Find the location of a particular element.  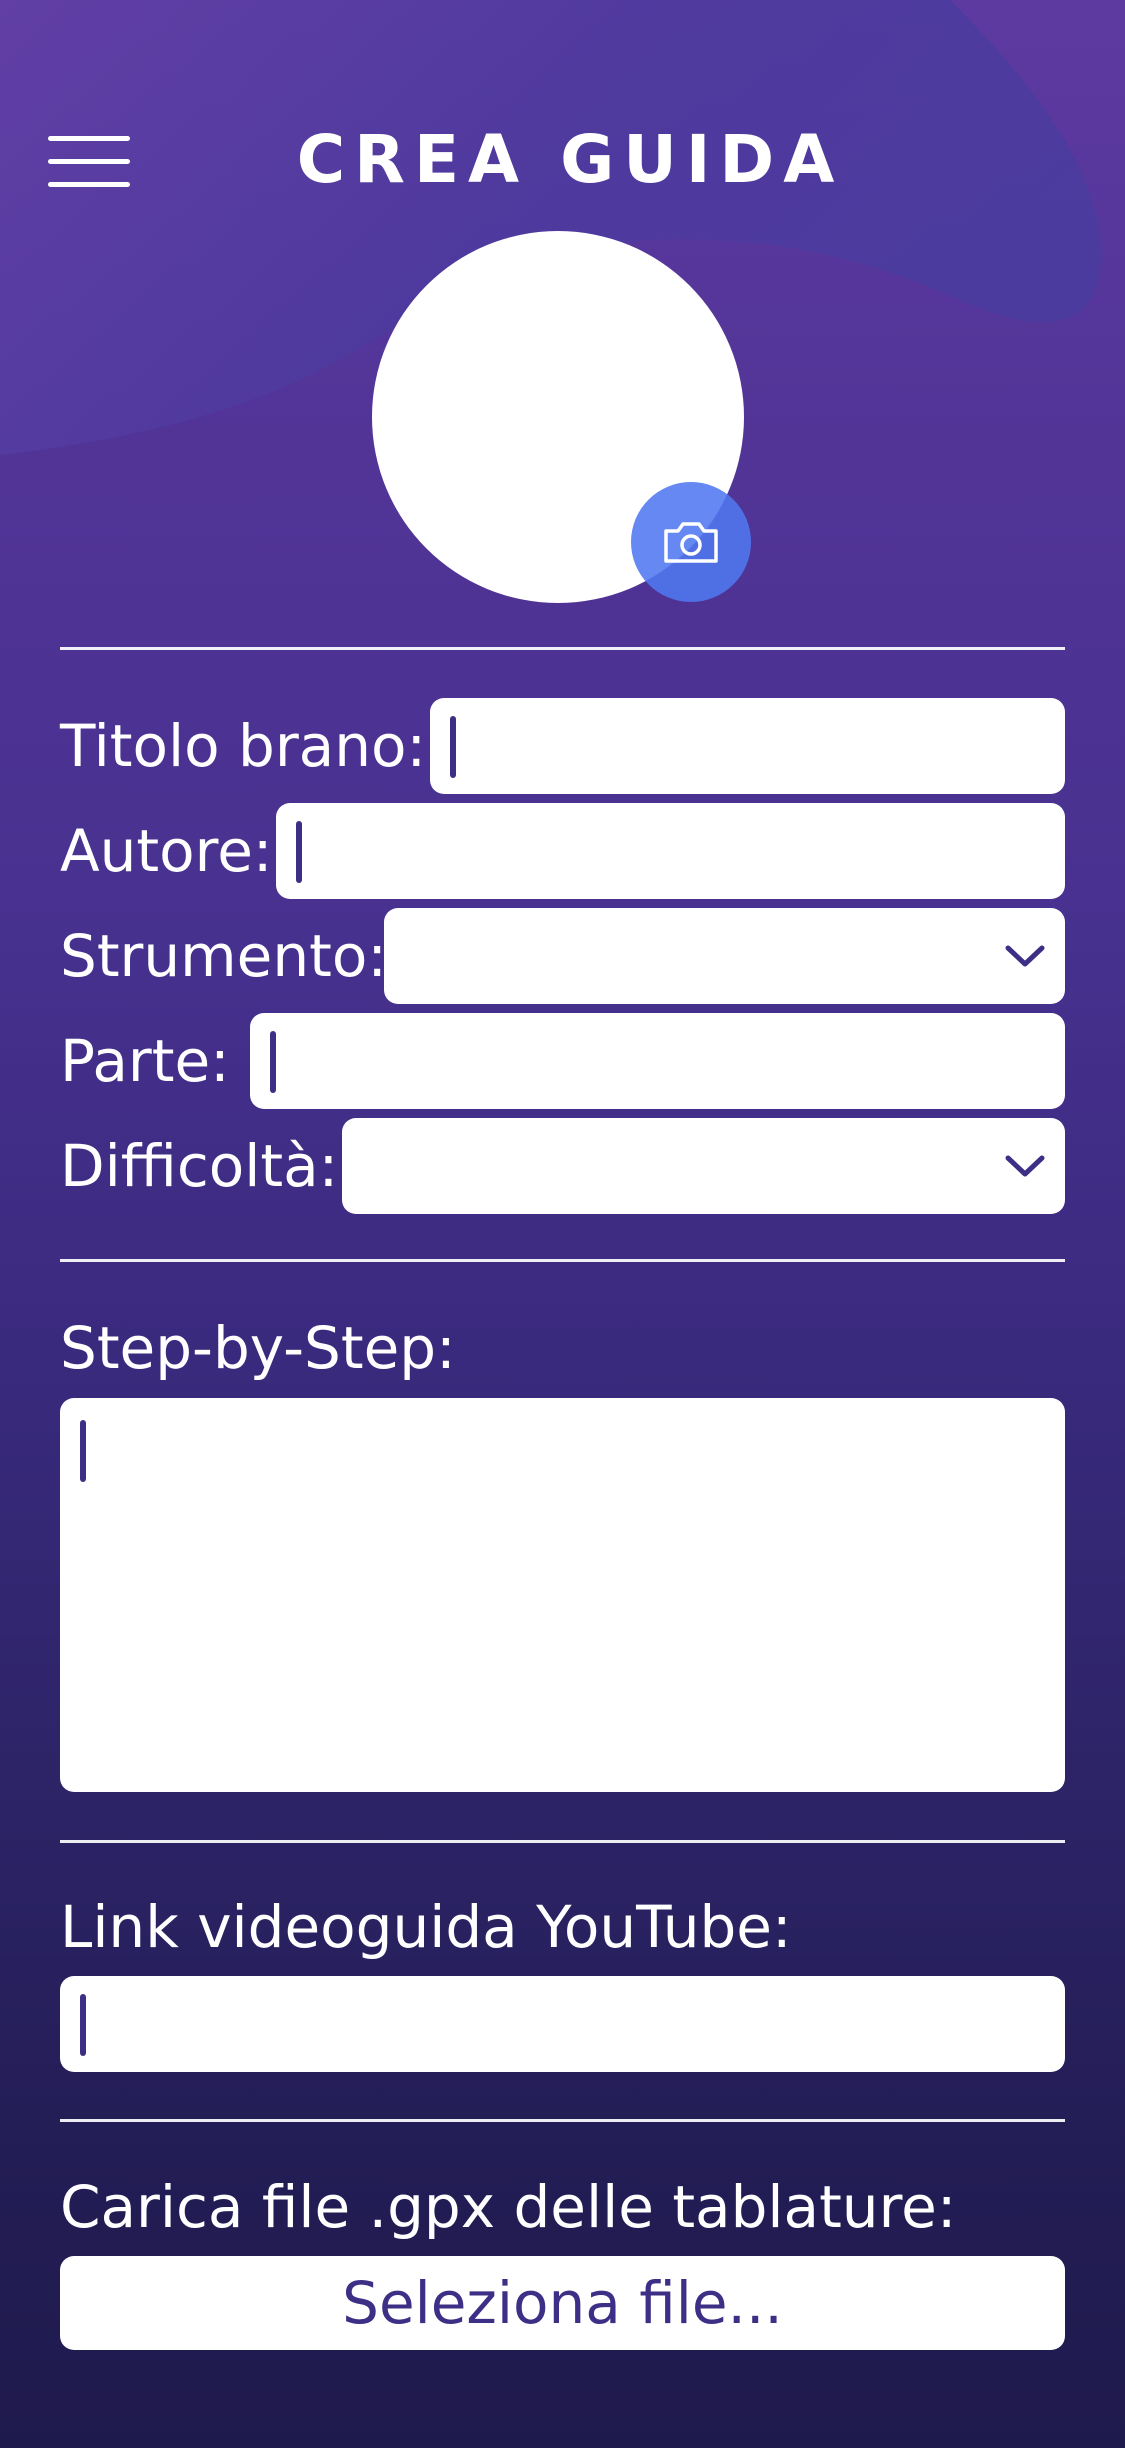

camera-icon is located at coordinates (691, 542).